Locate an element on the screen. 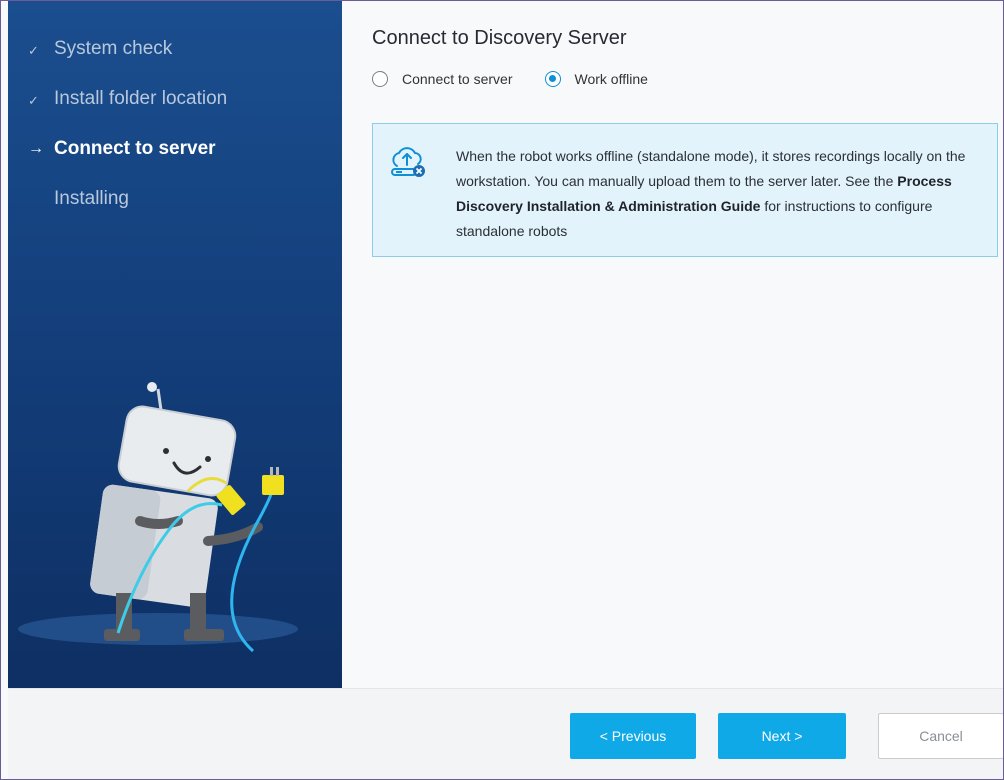  step-label: System check is located at coordinates (113, 48).